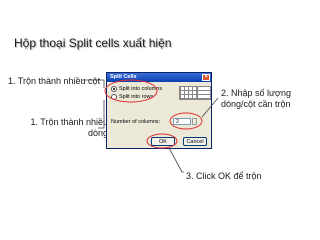 The height and width of the screenshot is (240, 320). I want to click on highlight-ellipse-options, so click(131, 91).